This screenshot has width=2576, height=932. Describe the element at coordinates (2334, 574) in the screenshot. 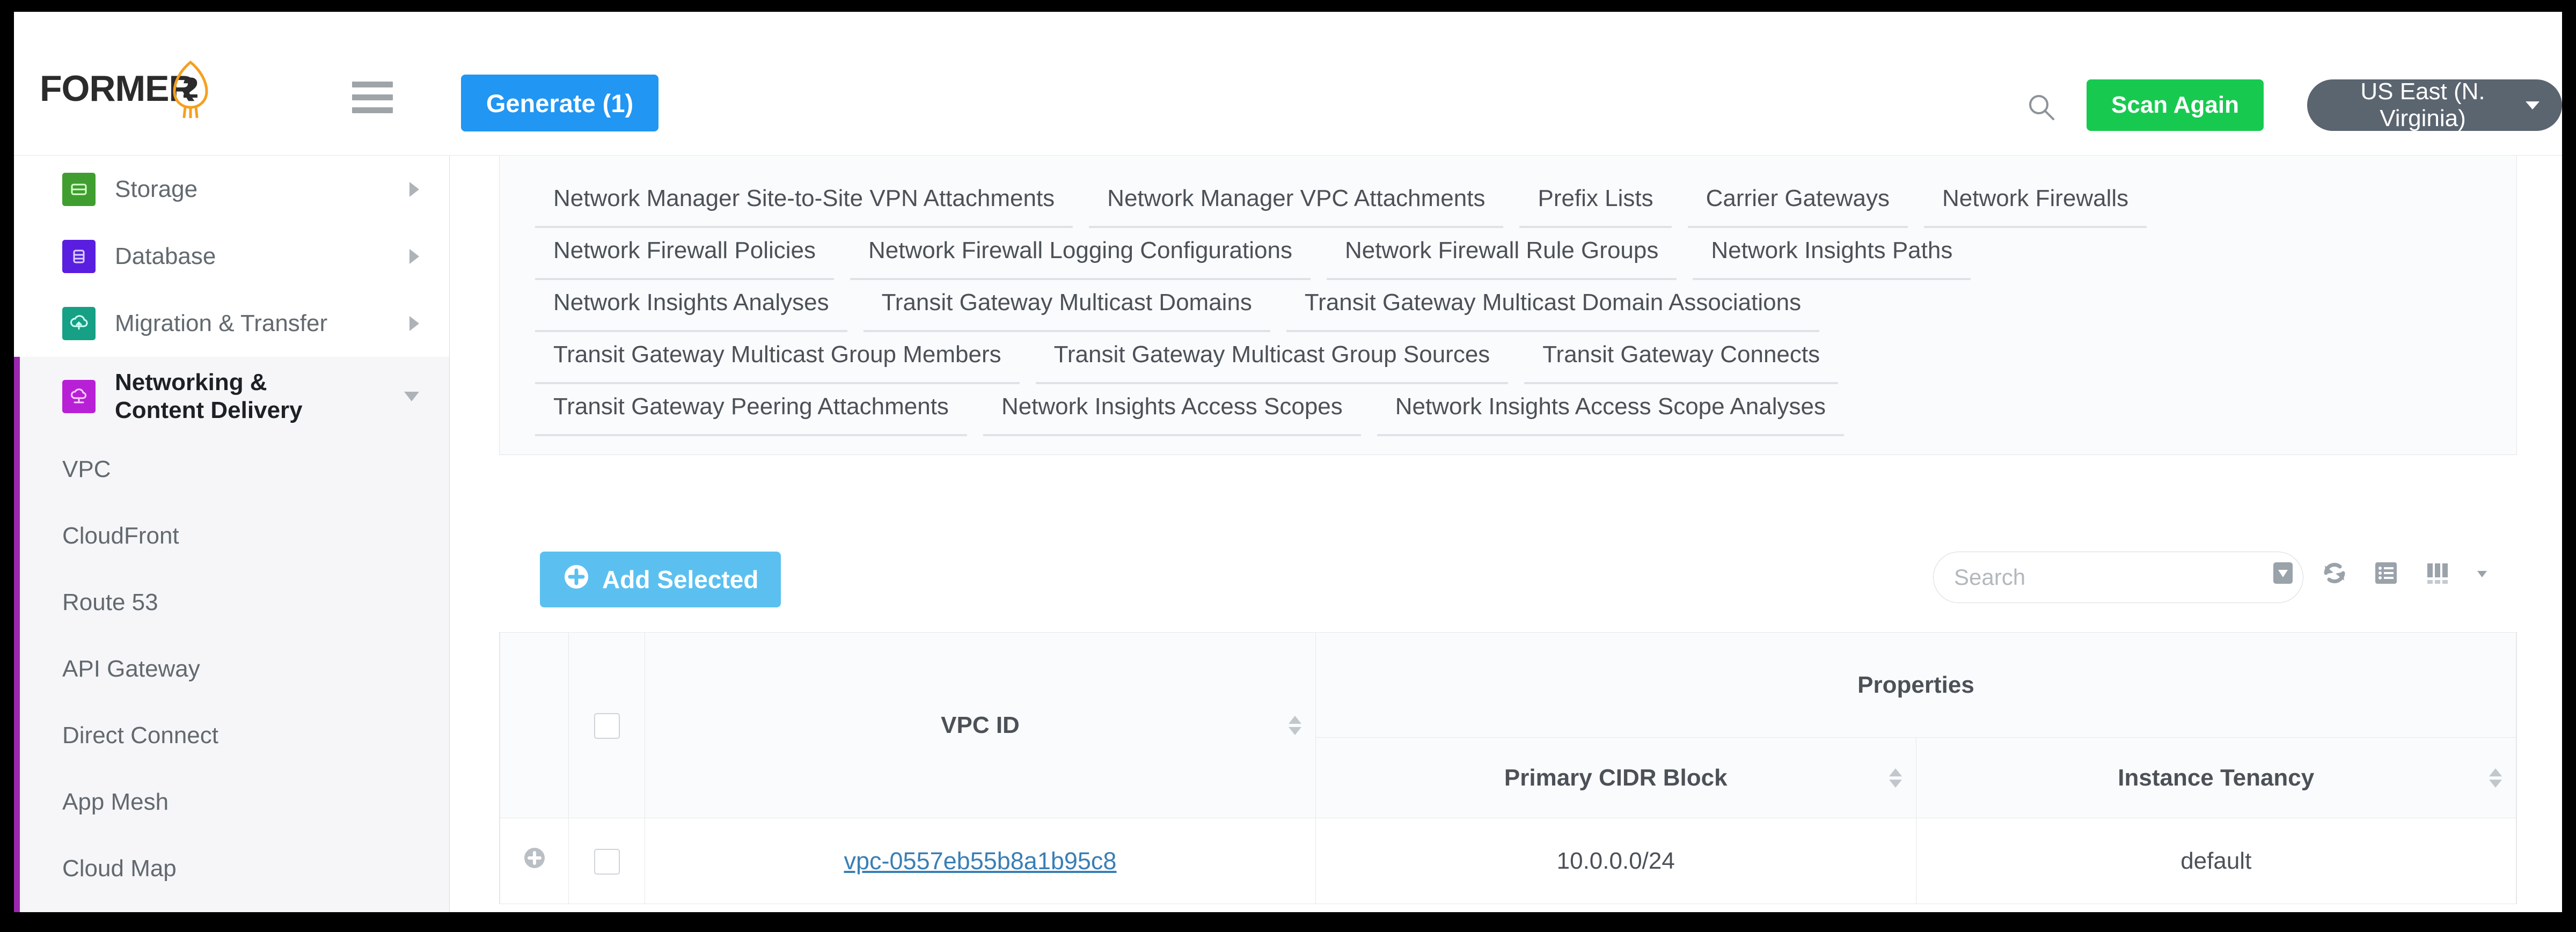

I see `refresh-icon` at that location.